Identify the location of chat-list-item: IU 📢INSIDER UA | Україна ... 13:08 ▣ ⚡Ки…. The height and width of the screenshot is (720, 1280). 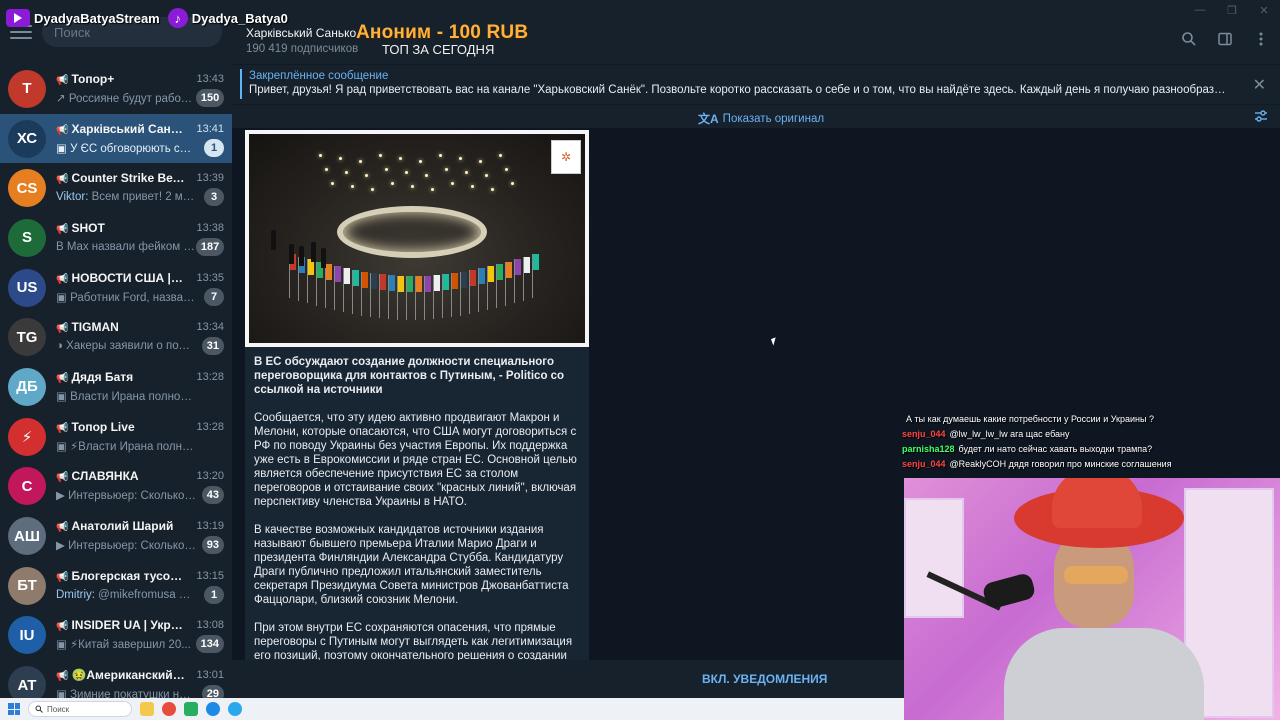
(116, 636).